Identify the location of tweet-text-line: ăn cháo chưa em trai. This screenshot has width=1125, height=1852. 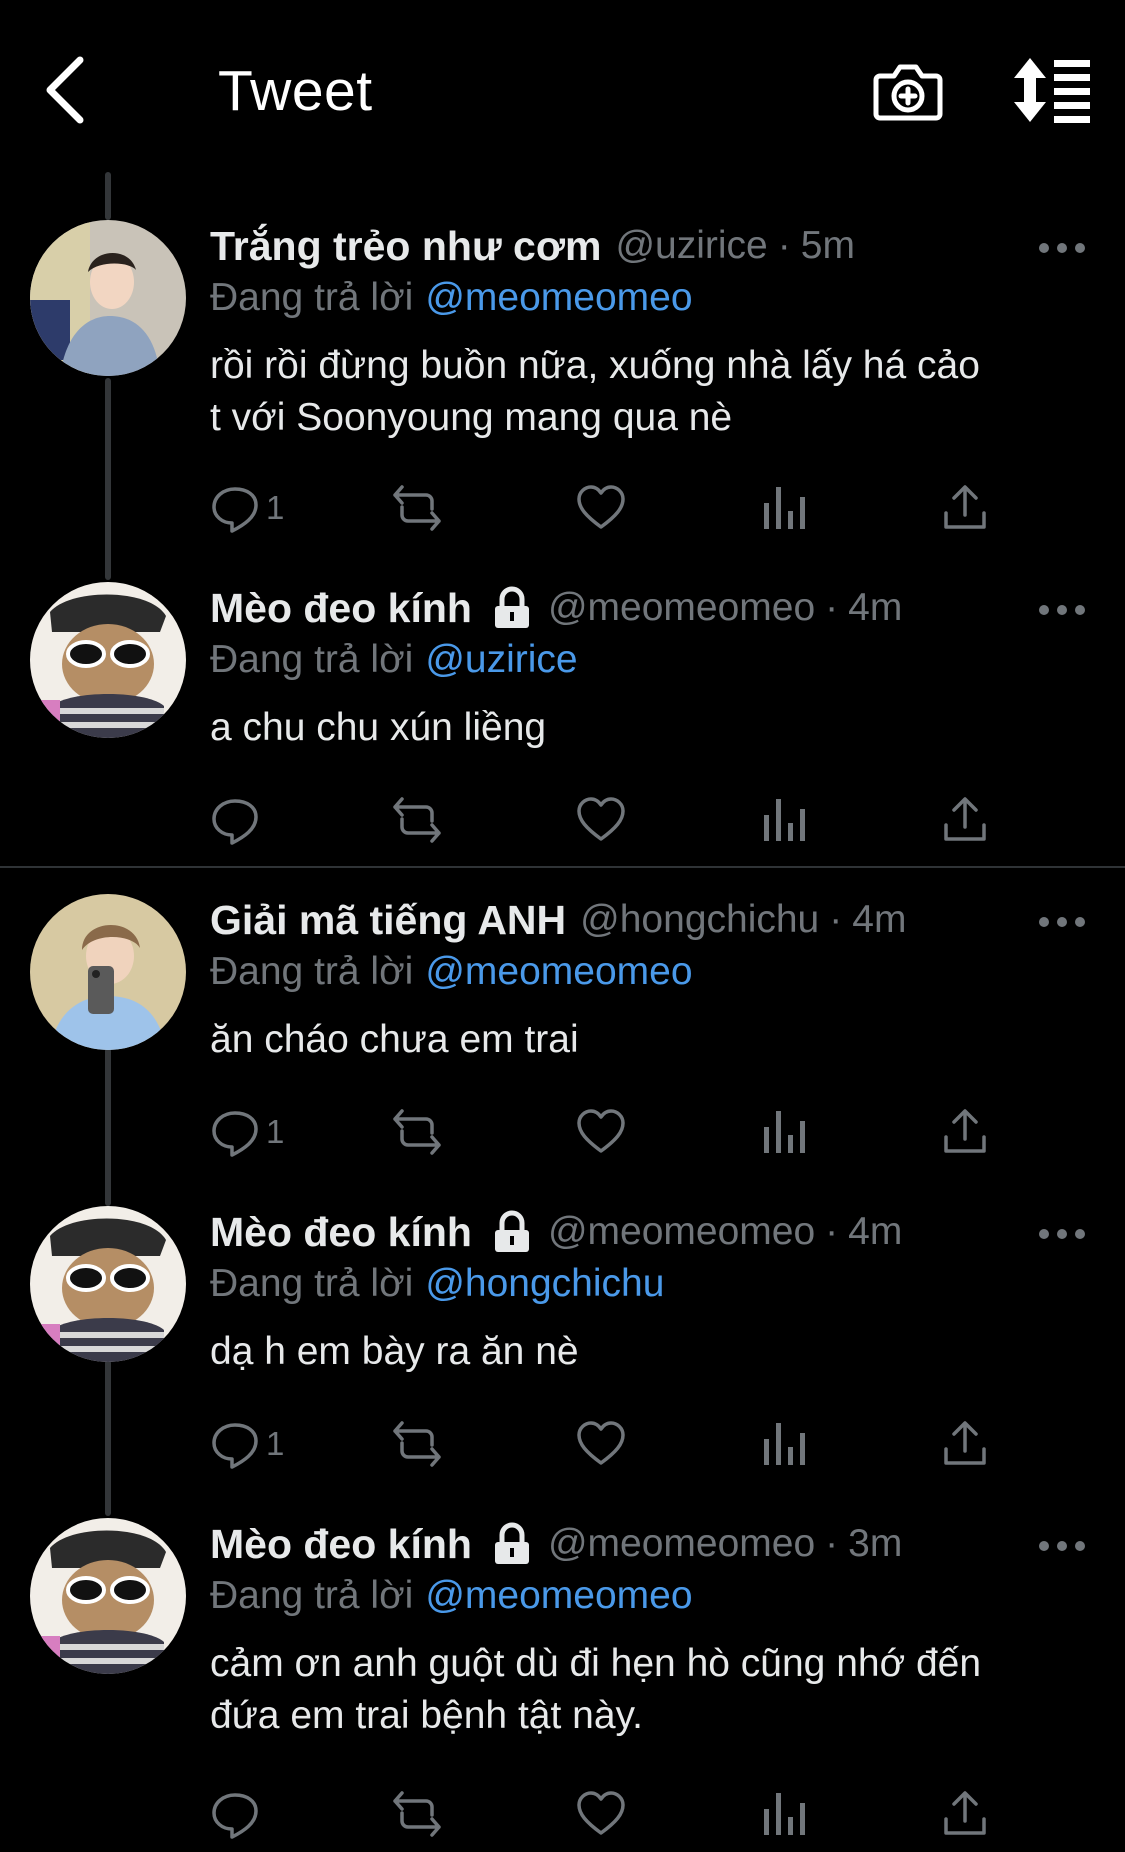
(394, 1039).